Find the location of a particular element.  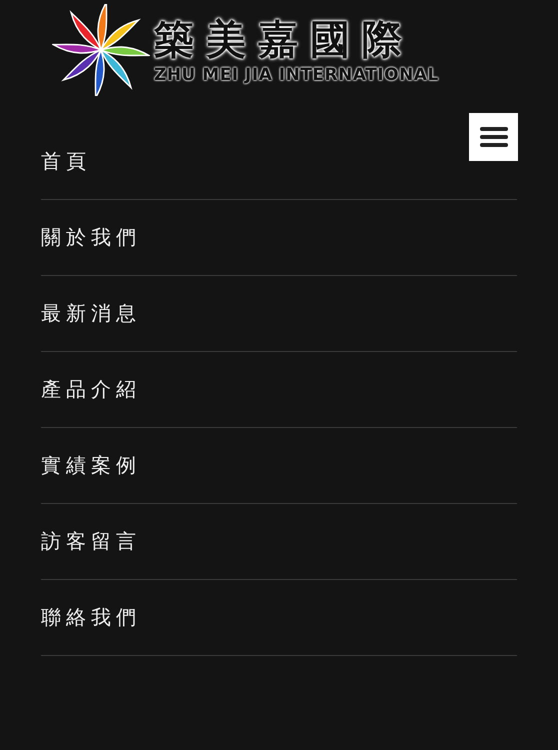

menu-button is located at coordinates (493, 137).